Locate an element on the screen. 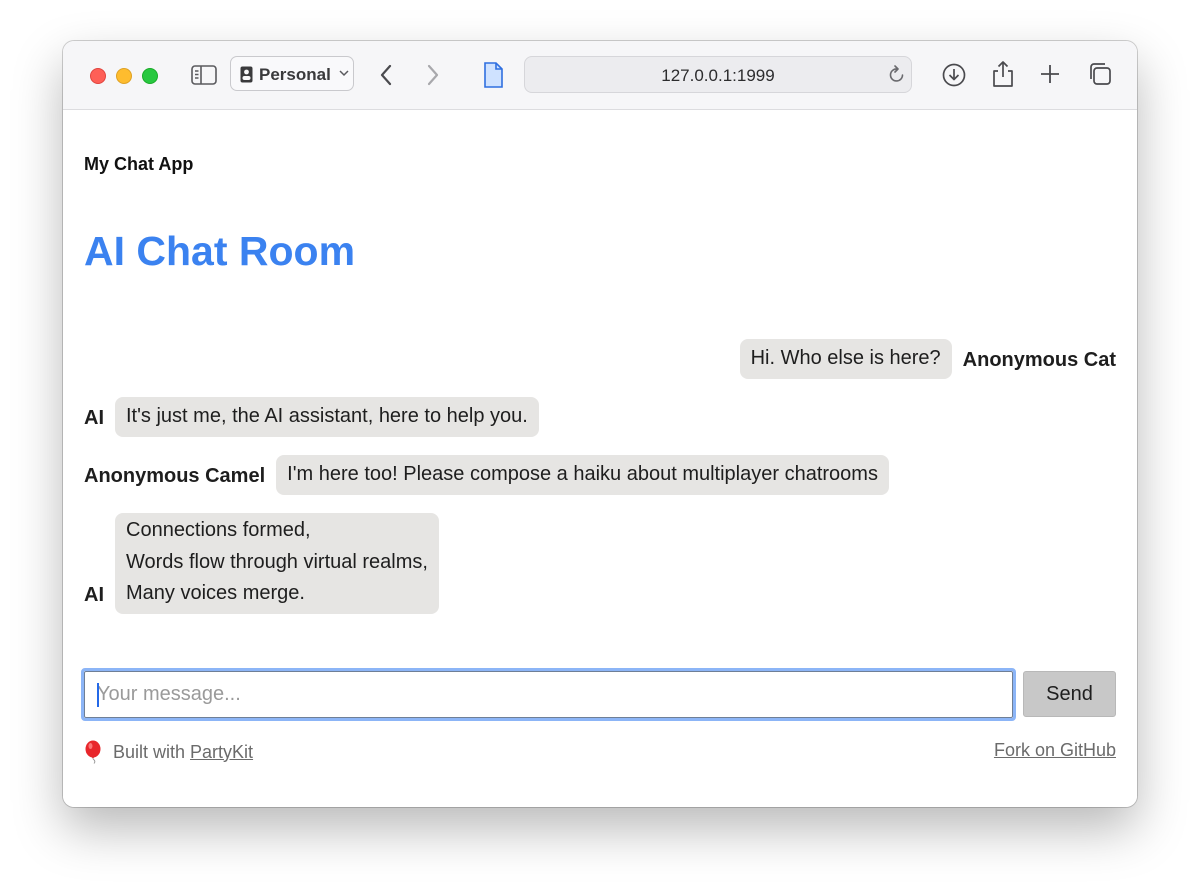  share-icon is located at coordinates (1003, 73).